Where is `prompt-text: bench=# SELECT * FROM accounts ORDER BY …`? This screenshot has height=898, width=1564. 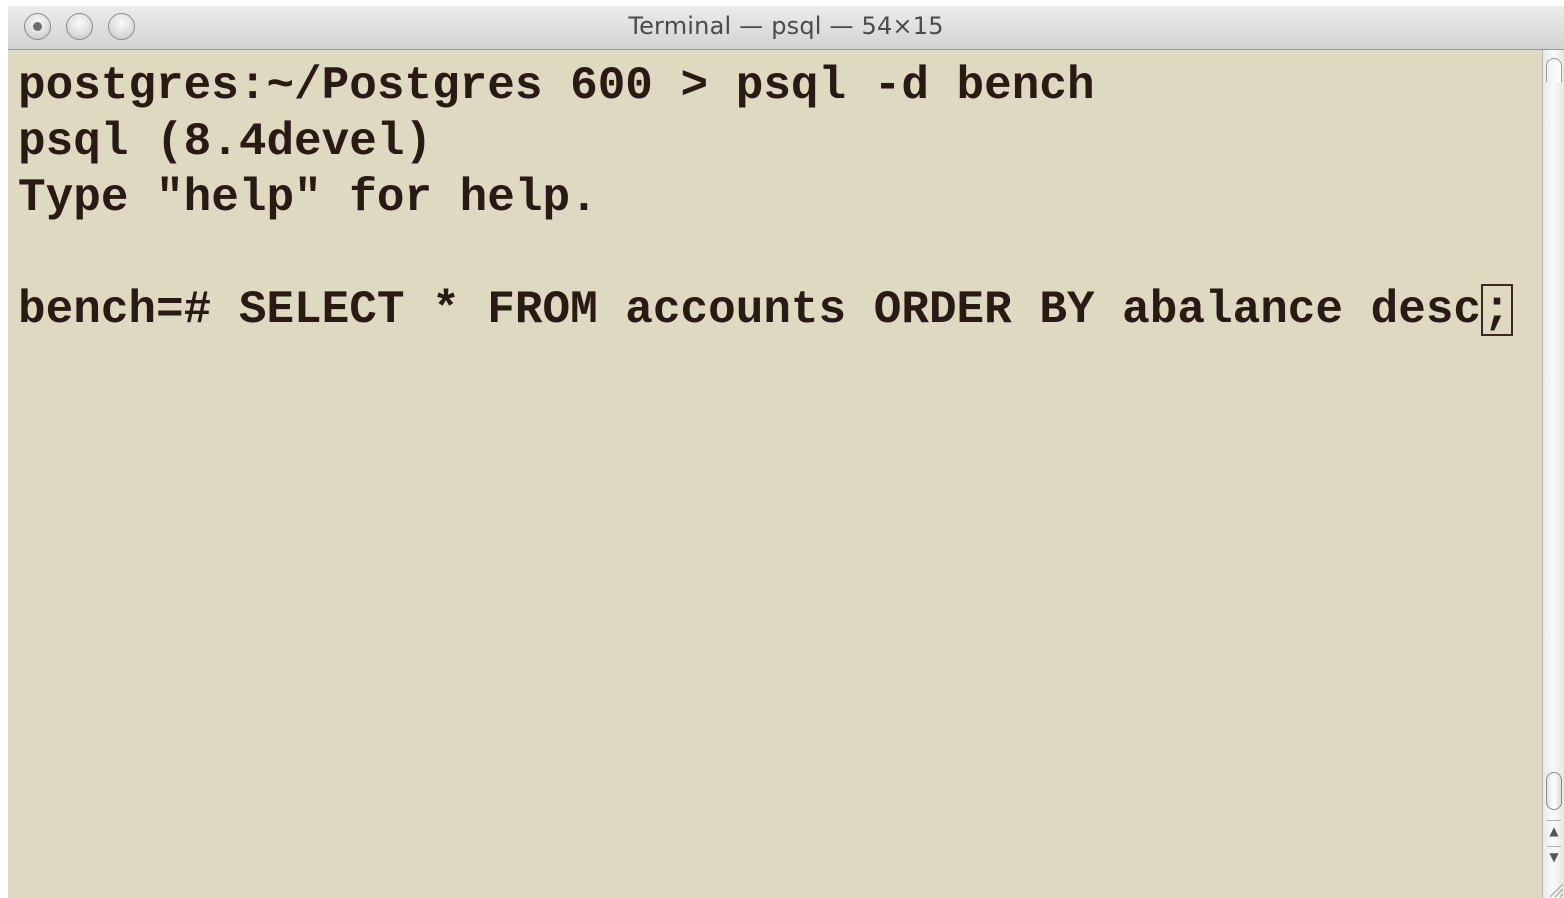 prompt-text: bench=# SELECT * FROM accounts ORDER BY … is located at coordinates (750, 310).